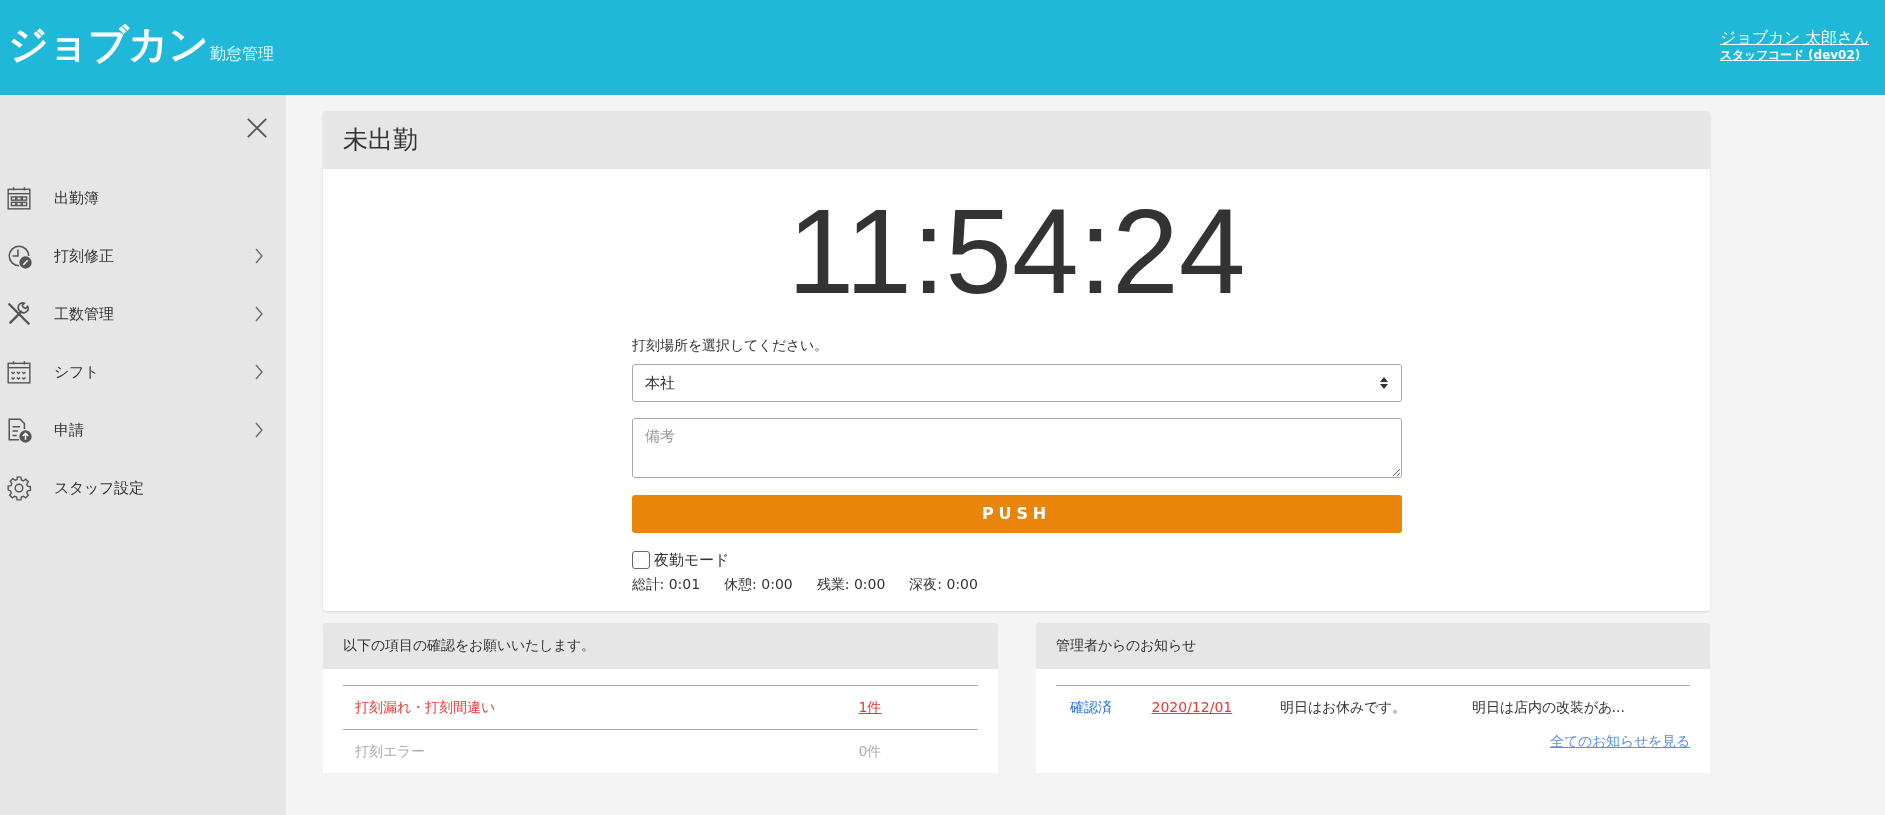 The image size is (1885, 815). What do you see at coordinates (851, 584) in the screenshot?
I see `time-total: 残業: 0:00` at bounding box center [851, 584].